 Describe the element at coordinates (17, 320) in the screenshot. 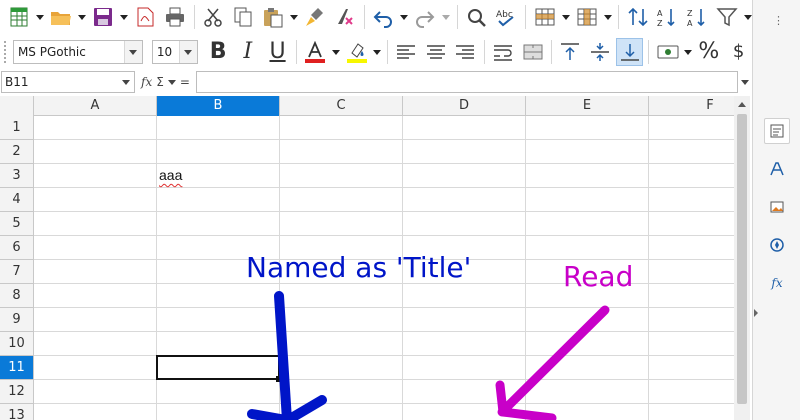

I see `row-header-9: 9` at that location.